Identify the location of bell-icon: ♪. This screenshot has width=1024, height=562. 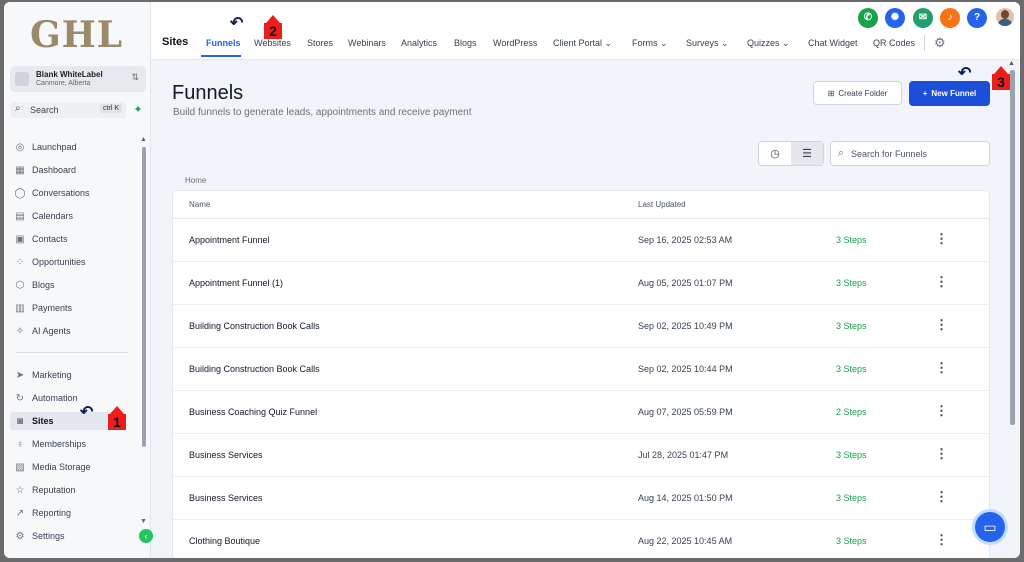
(950, 18).